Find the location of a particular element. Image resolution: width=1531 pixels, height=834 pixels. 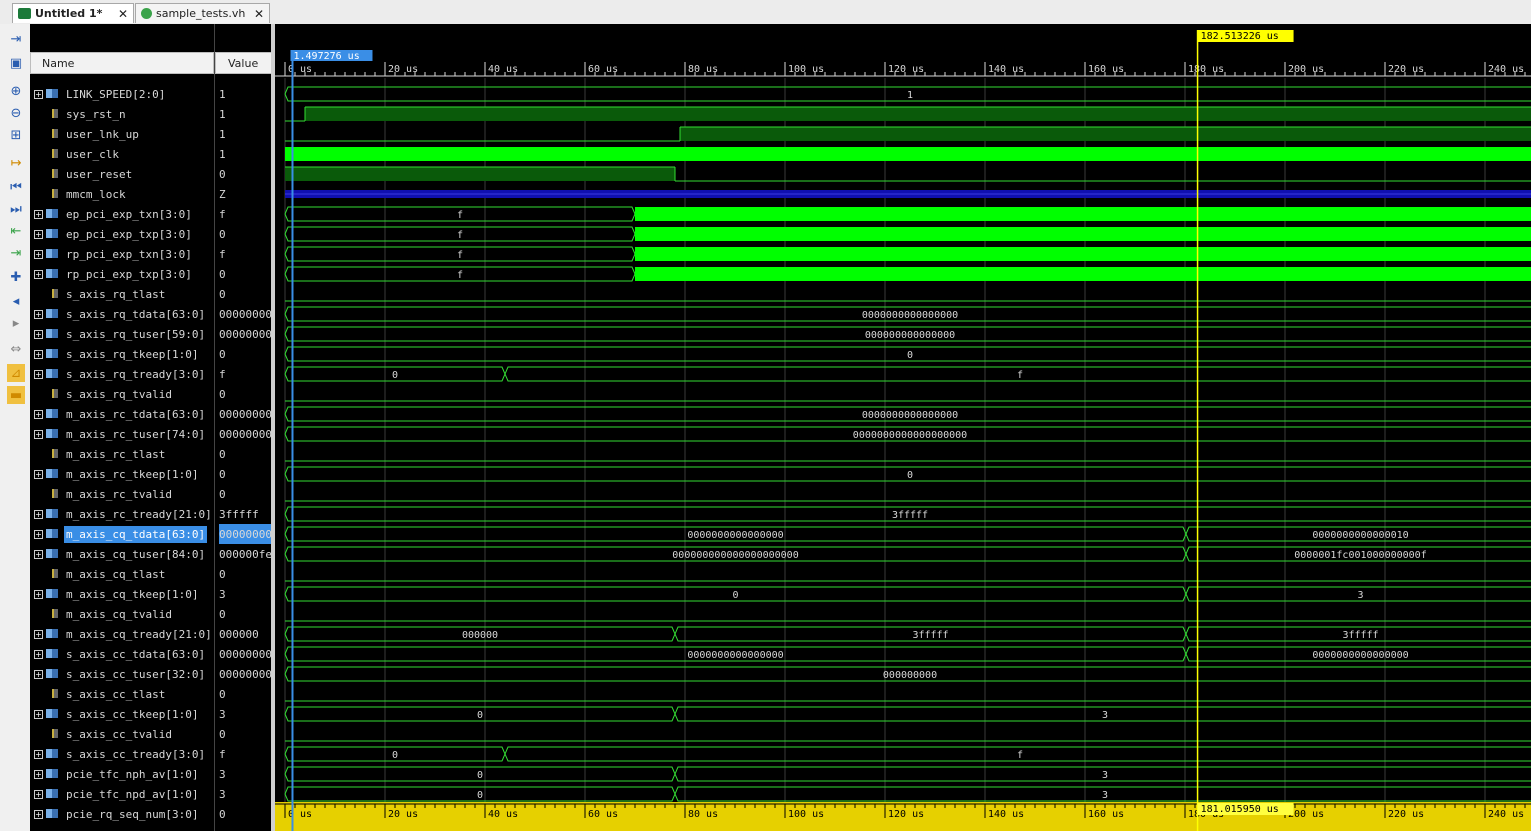

tab-sample-tests: sample_tests.vh ✕ is located at coordinates (202, 13).